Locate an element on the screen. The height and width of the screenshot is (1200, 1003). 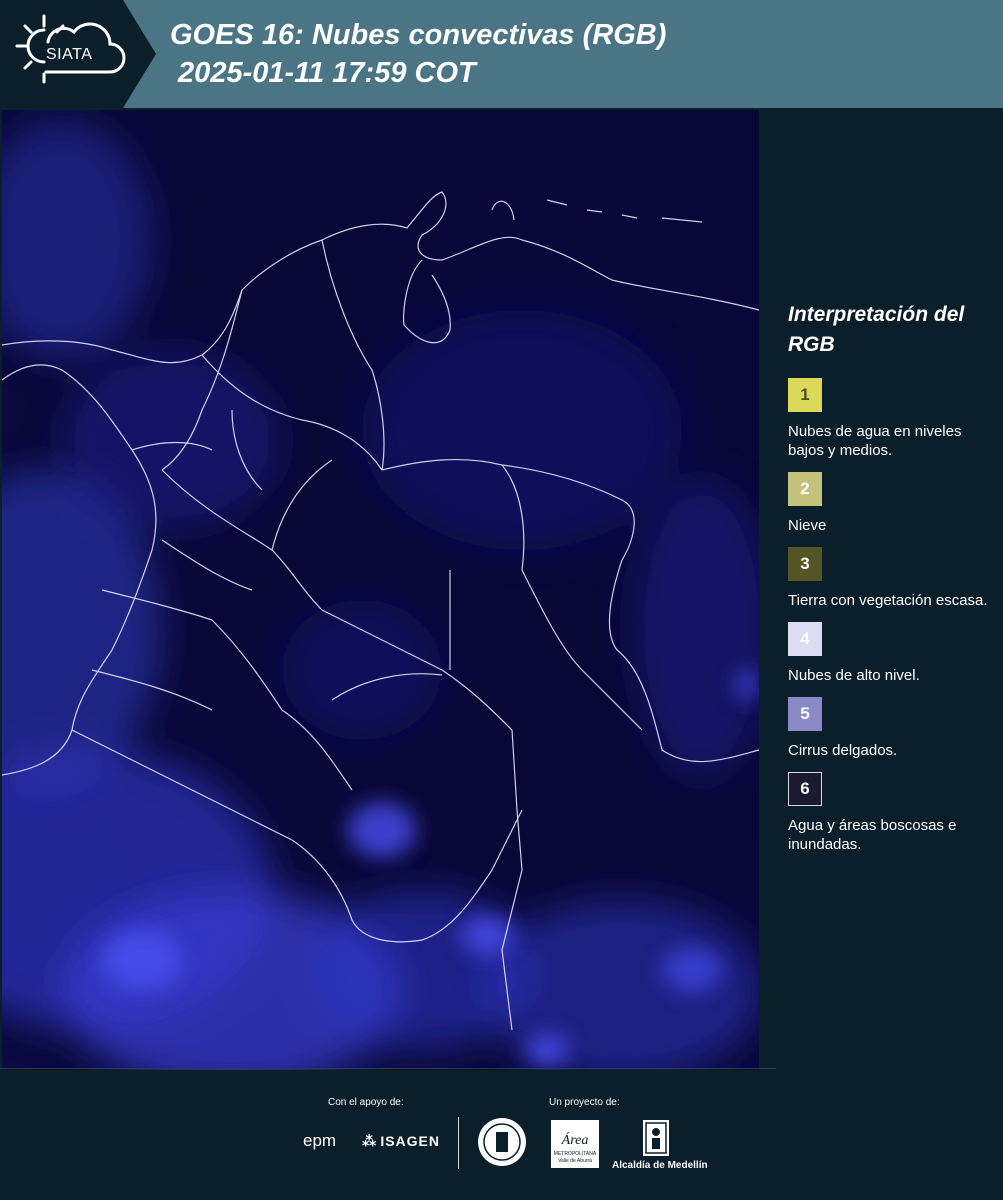
isagen-logo: ⁂ ISAGEN is located at coordinates (401, 1141).